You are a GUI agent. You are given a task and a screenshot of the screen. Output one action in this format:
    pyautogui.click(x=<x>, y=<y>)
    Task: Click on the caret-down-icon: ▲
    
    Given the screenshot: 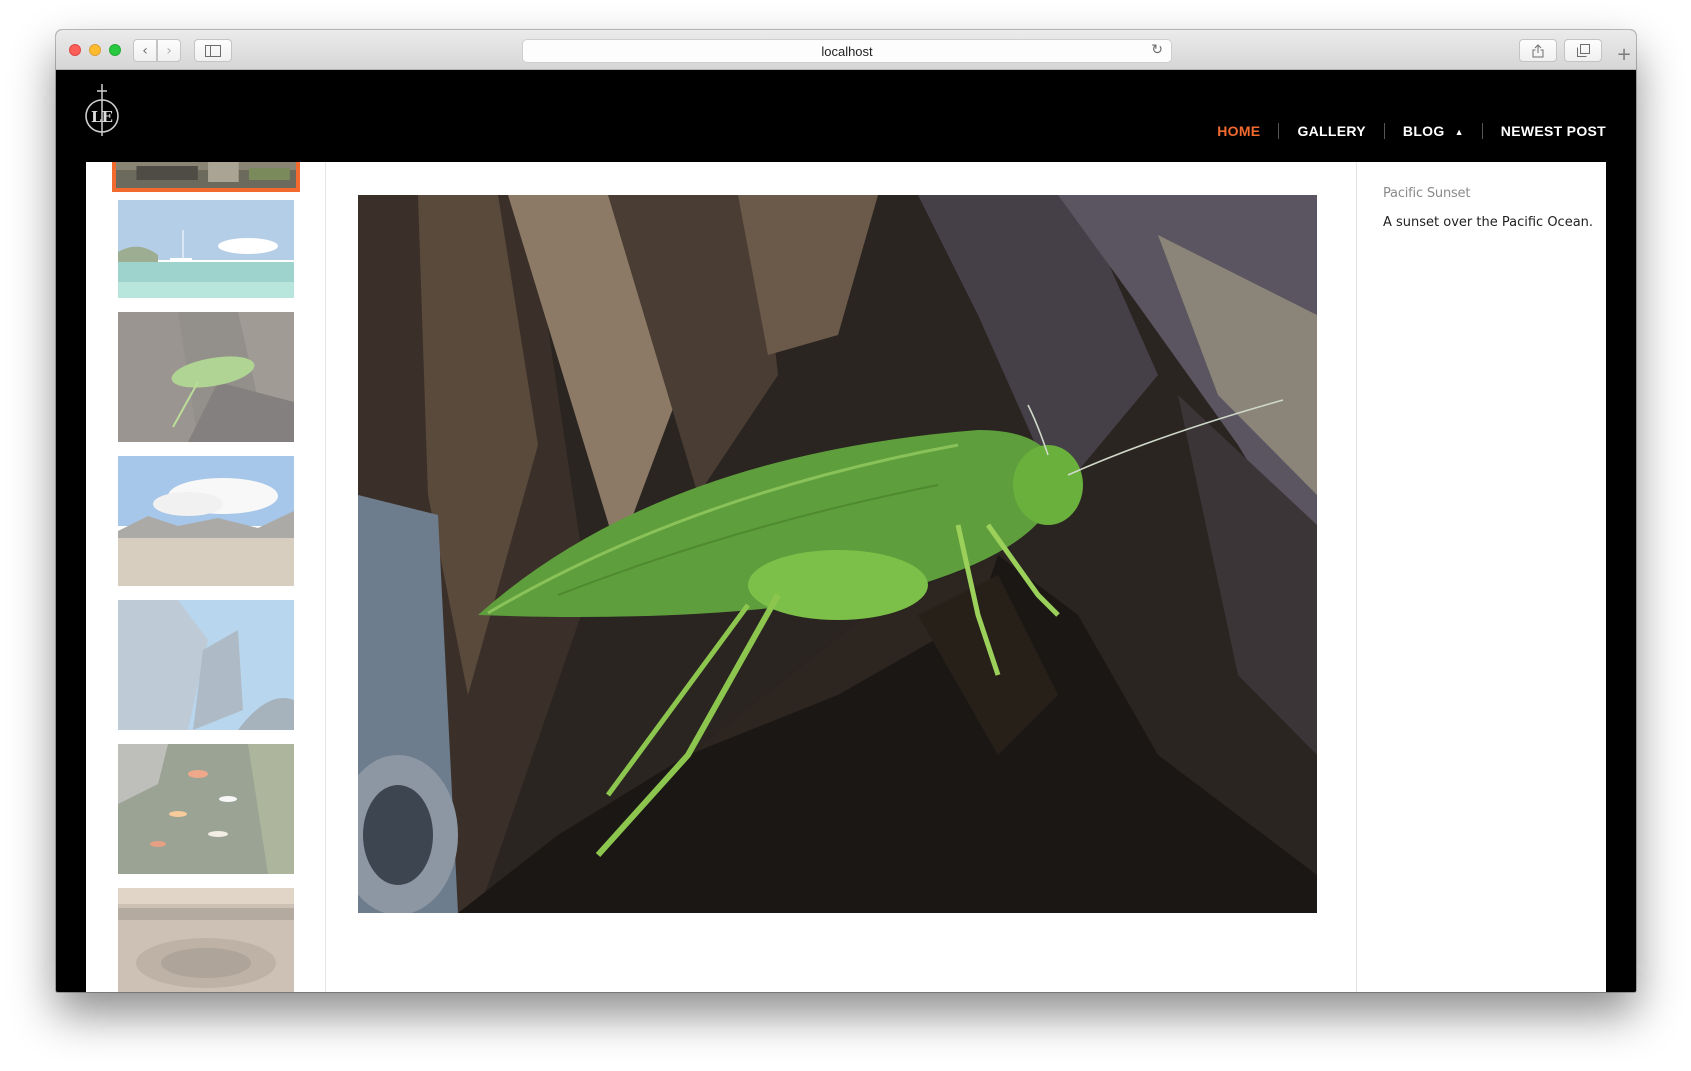 What is the action you would take?
    pyautogui.click(x=1459, y=132)
    